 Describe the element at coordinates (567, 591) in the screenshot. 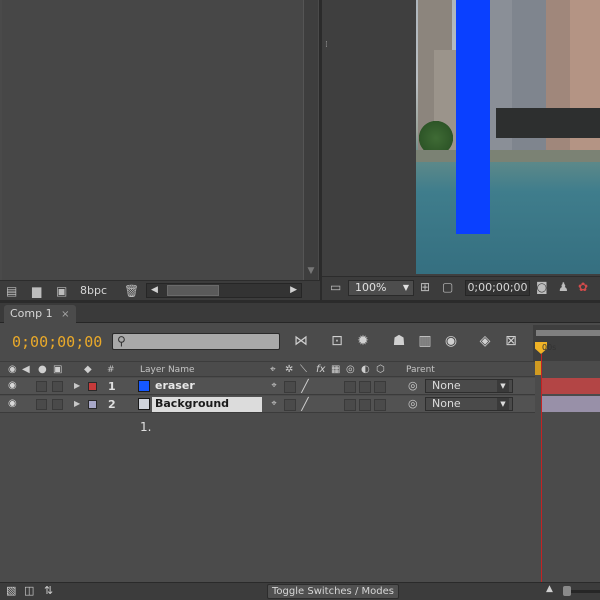

I see `zoom-slider-thumb` at that location.